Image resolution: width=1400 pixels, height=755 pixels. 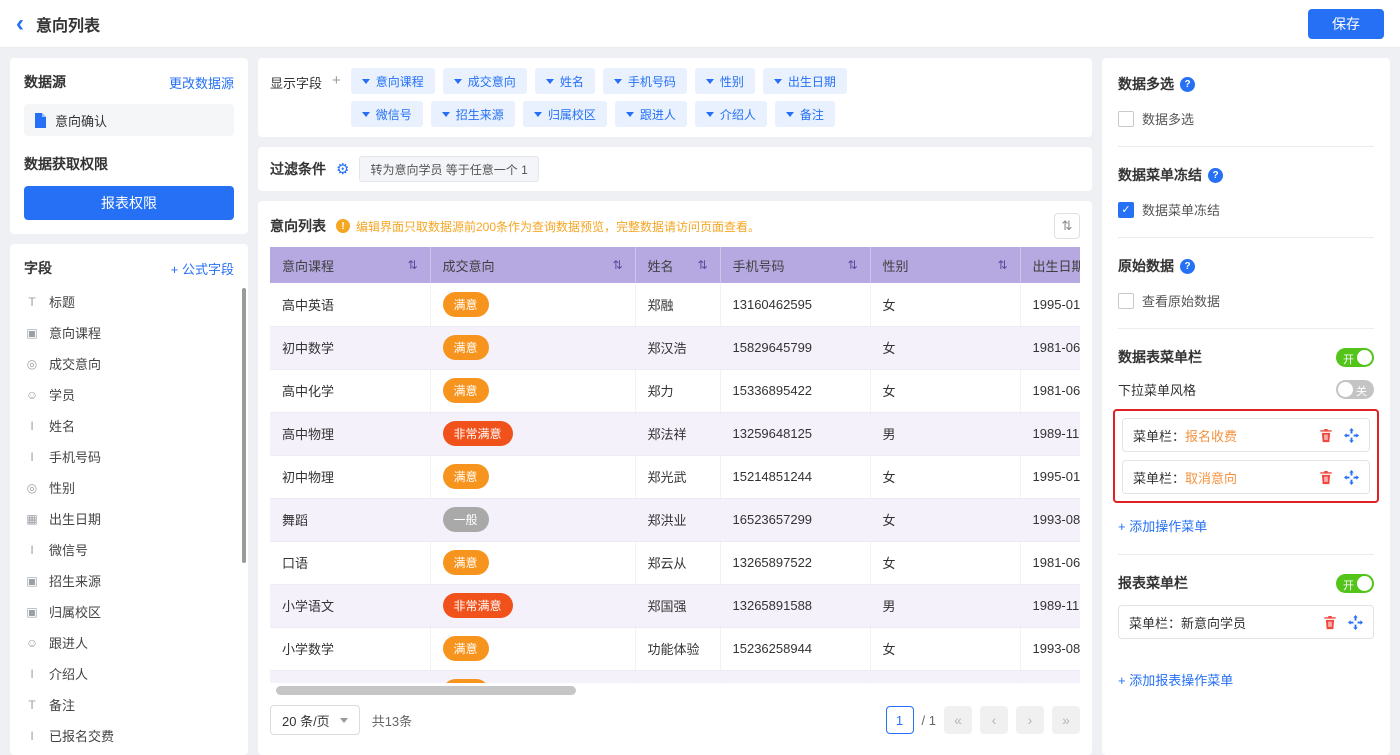 What do you see at coordinates (129, 120) in the screenshot?
I see `datasource-item: 意向确认` at bounding box center [129, 120].